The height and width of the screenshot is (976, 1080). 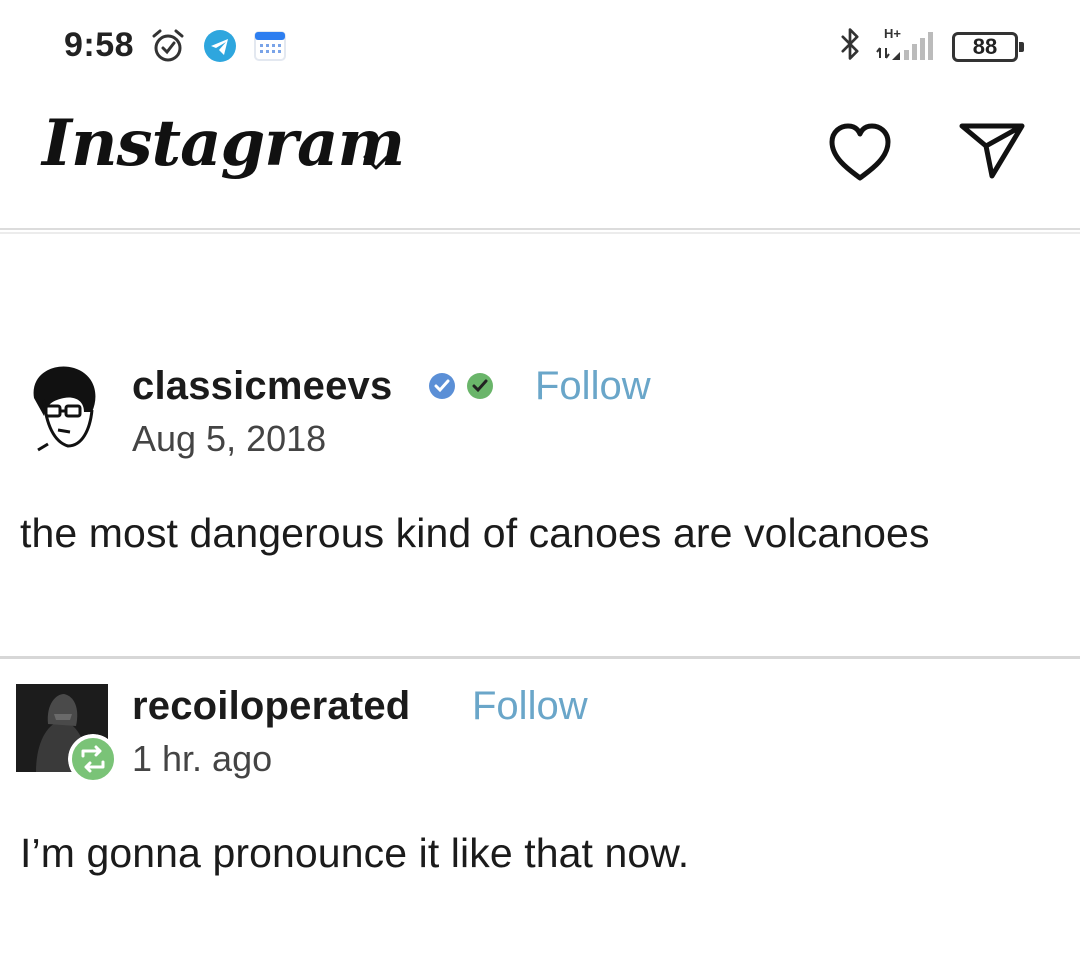 What do you see at coordinates (376, 162) in the screenshot?
I see `chevron-down-icon` at bounding box center [376, 162].